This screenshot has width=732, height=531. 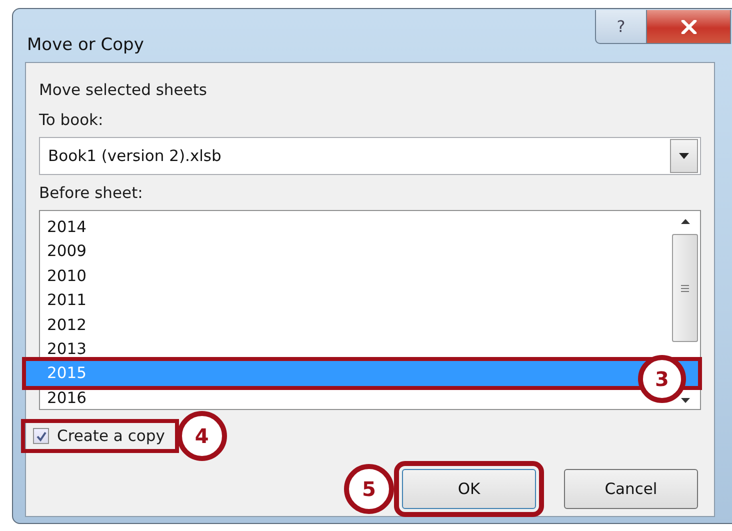 What do you see at coordinates (100, 436) in the screenshot?
I see `checkbox-control: Create a copy` at bounding box center [100, 436].